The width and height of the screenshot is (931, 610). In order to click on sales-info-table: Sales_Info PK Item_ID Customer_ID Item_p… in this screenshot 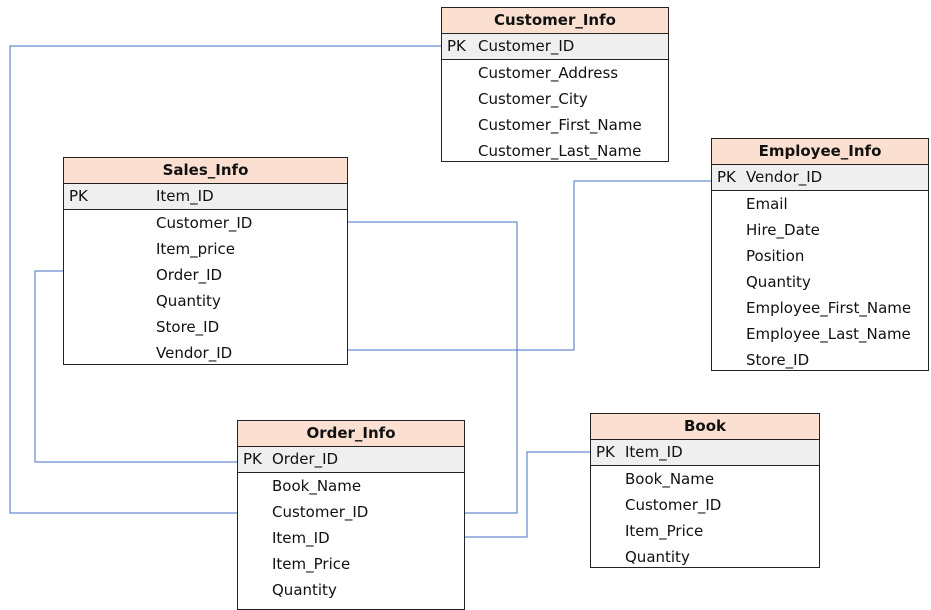, I will do `click(205, 261)`.